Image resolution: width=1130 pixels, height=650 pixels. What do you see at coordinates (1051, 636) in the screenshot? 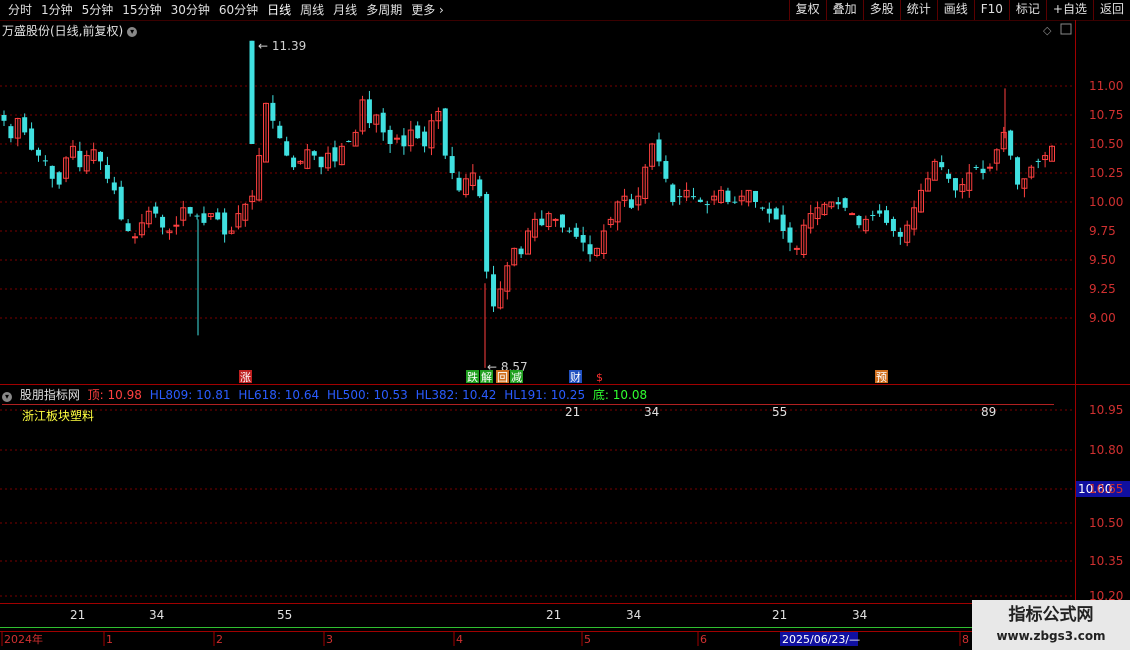
I see `watermark-line2: www.zbgs3.com` at bounding box center [1051, 636].